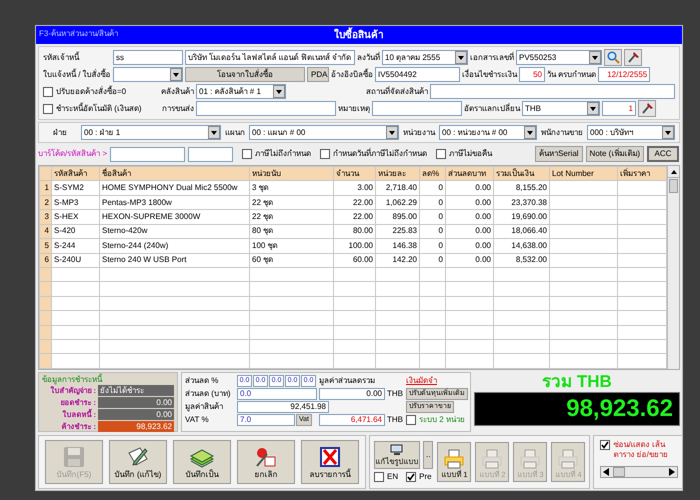 Image resolution: width=700 pixels, height=500 pixels. I want to click on text-field: 50, so click(532, 74).